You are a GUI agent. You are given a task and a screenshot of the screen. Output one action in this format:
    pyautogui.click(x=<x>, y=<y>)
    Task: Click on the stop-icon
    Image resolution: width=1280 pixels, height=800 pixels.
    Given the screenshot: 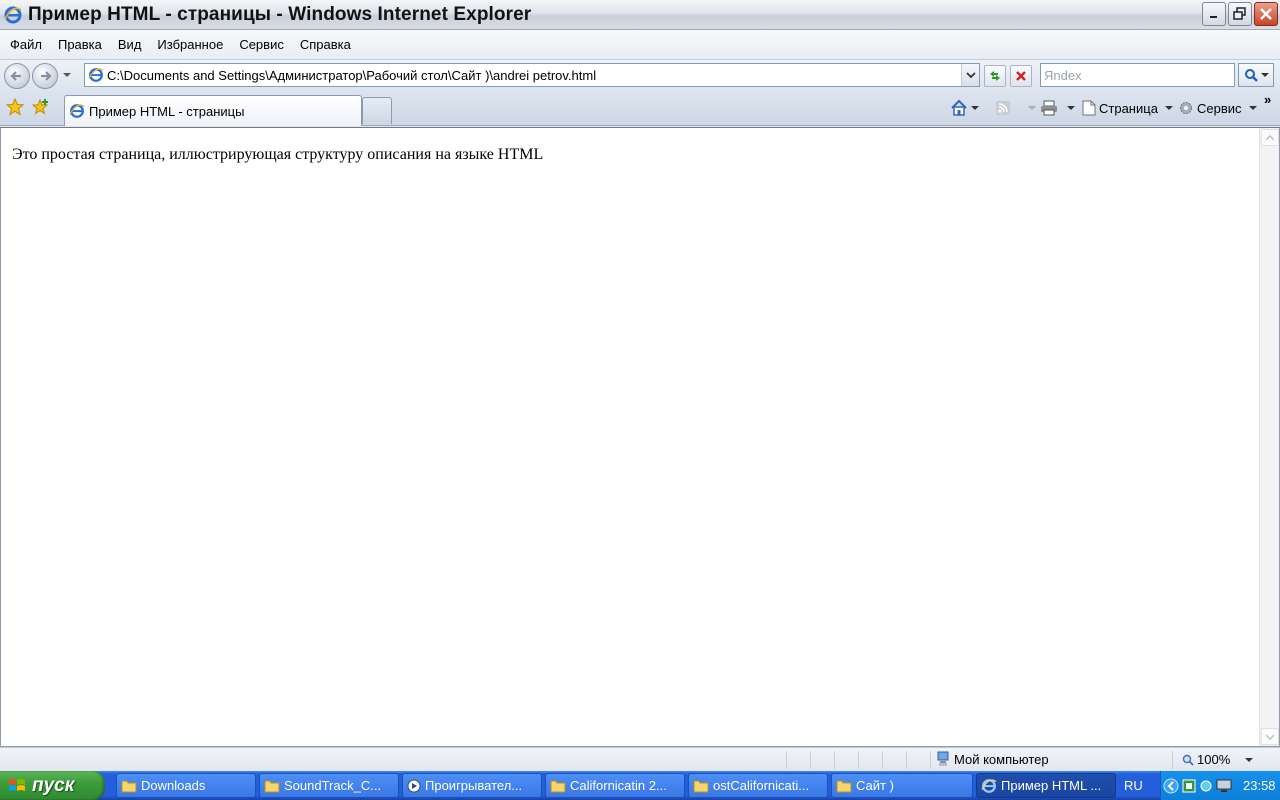 What is the action you would take?
    pyautogui.click(x=1021, y=76)
    